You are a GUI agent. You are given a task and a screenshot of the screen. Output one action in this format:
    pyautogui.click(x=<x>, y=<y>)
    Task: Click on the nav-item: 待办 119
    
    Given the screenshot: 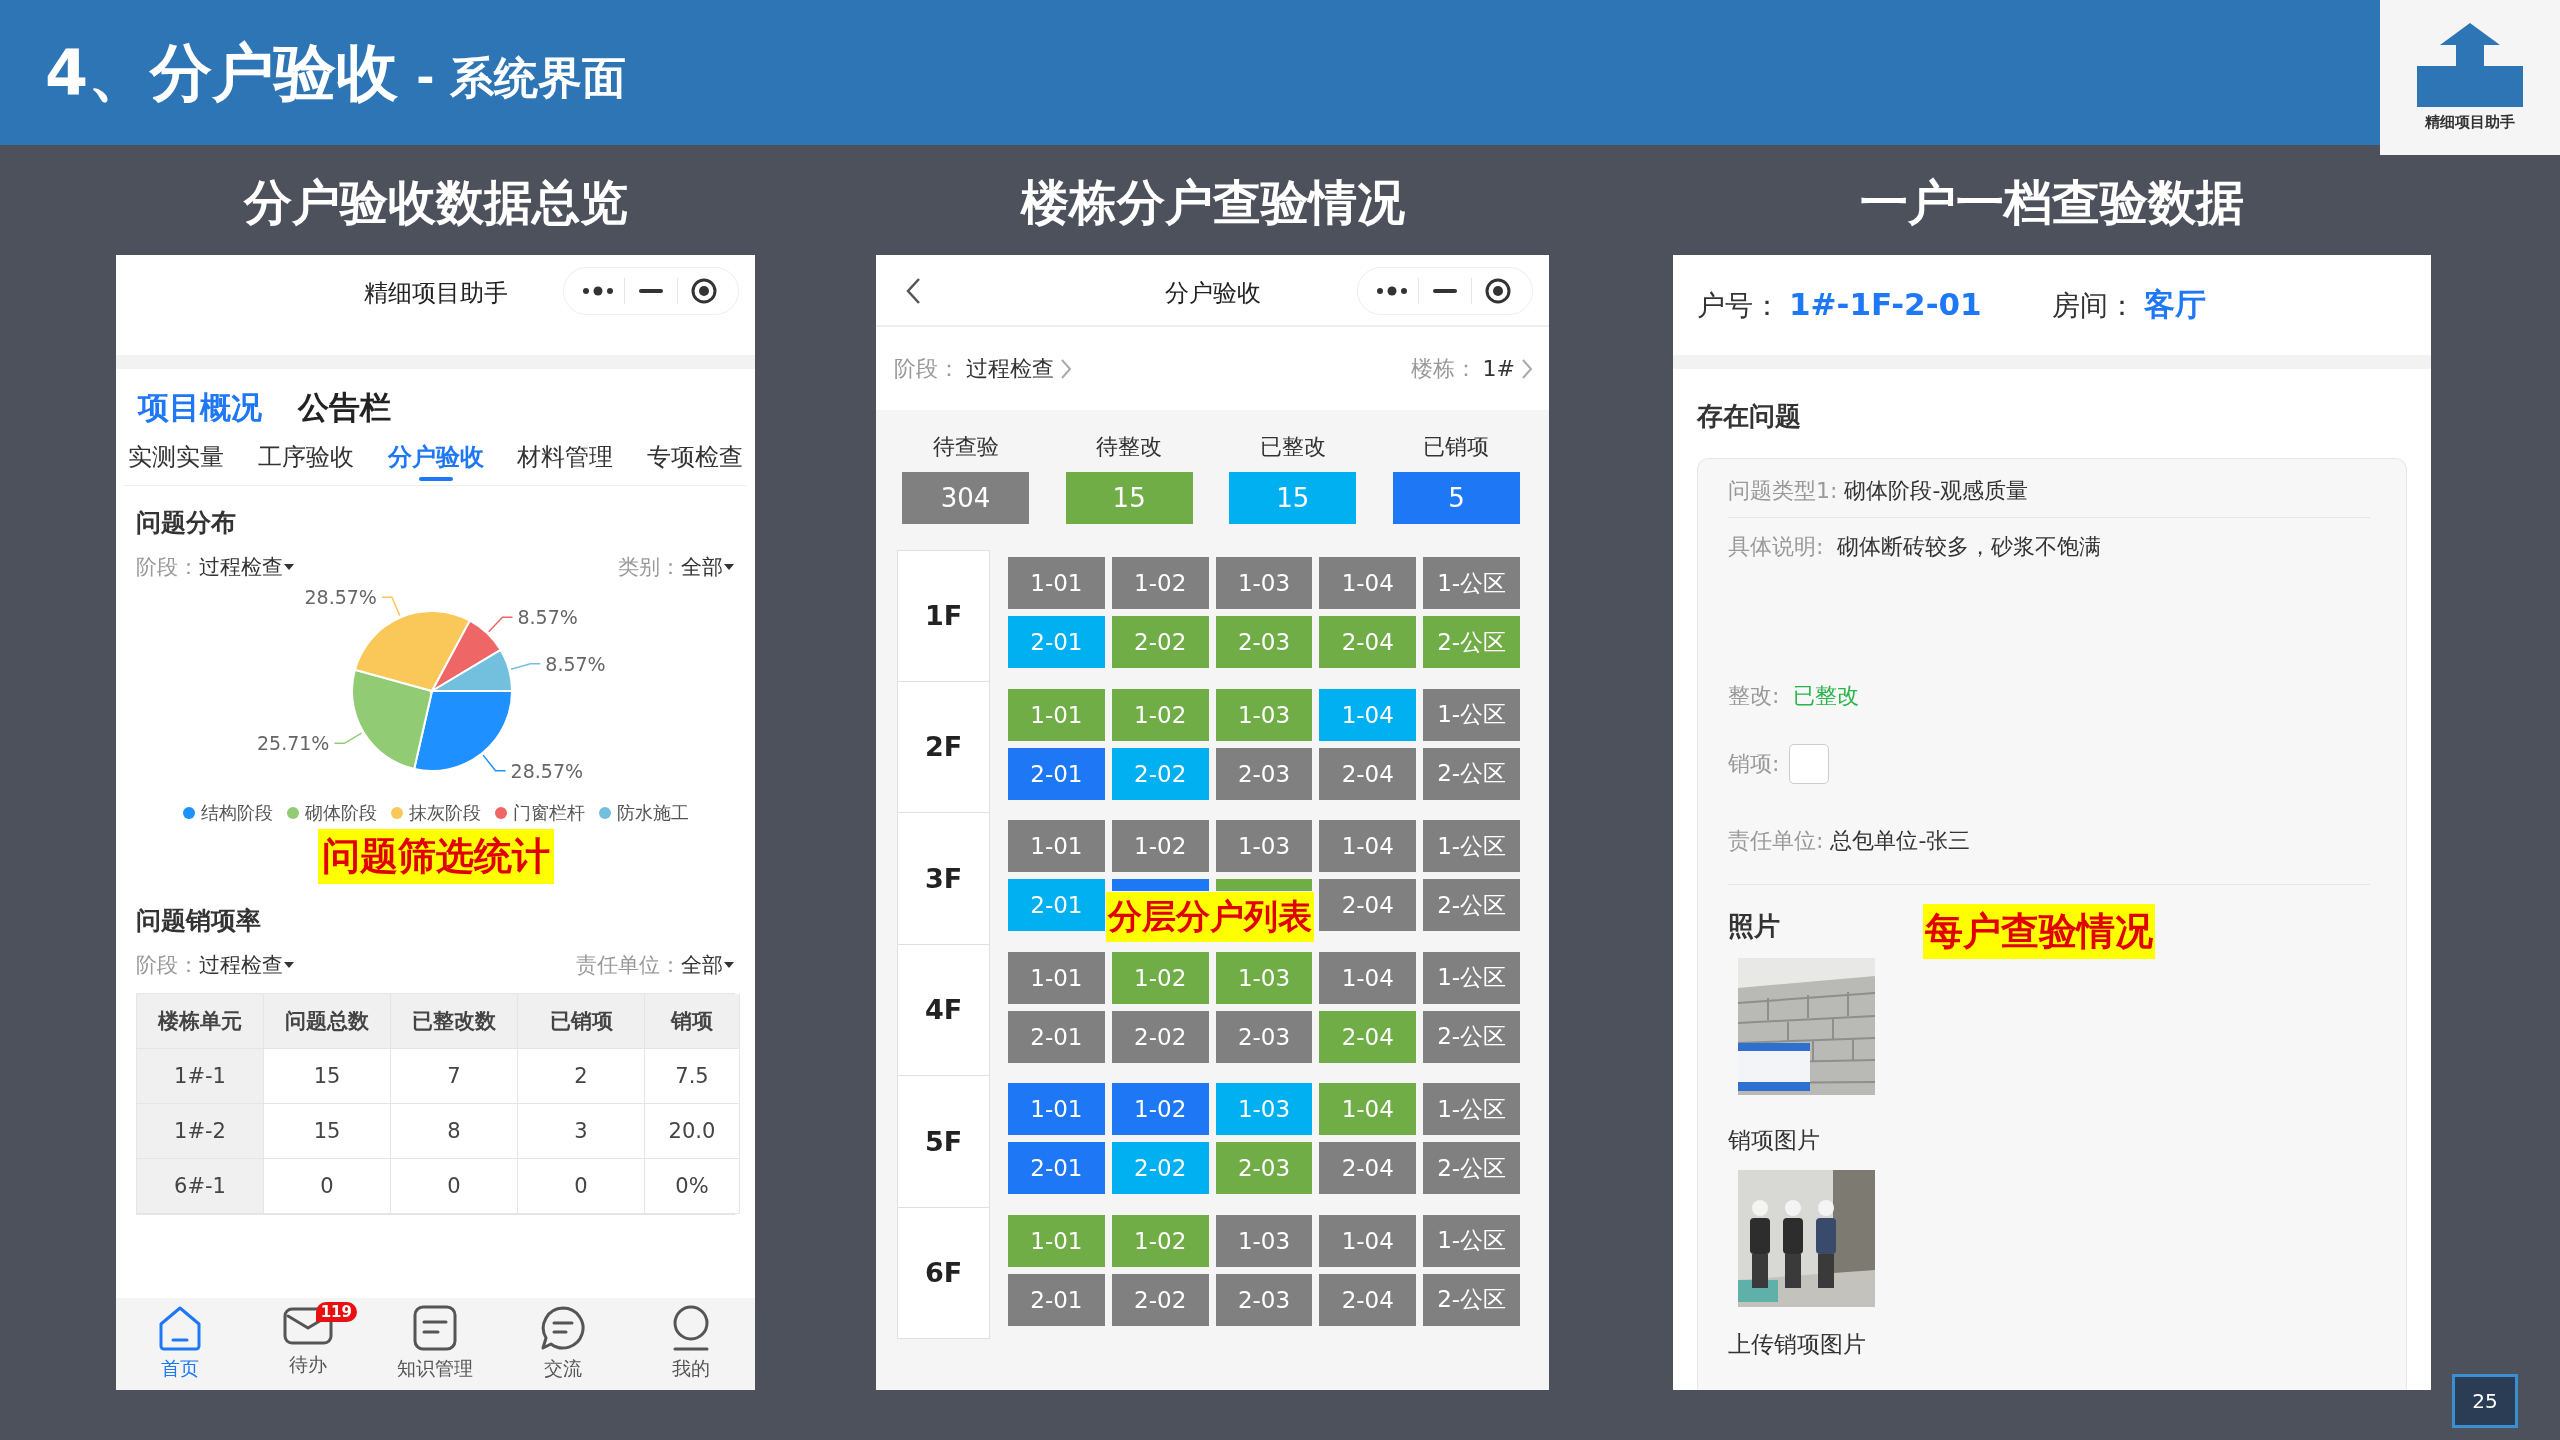 What is the action you would take?
    pyautogui.click(x=307, y=1344)
    